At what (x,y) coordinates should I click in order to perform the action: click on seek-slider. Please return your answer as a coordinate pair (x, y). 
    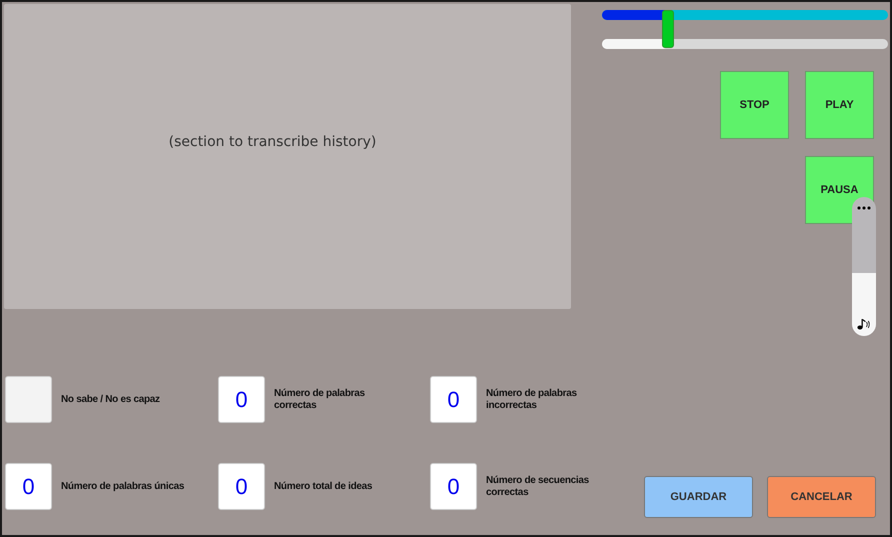
    Looking at the image, I should click on (745, 30).